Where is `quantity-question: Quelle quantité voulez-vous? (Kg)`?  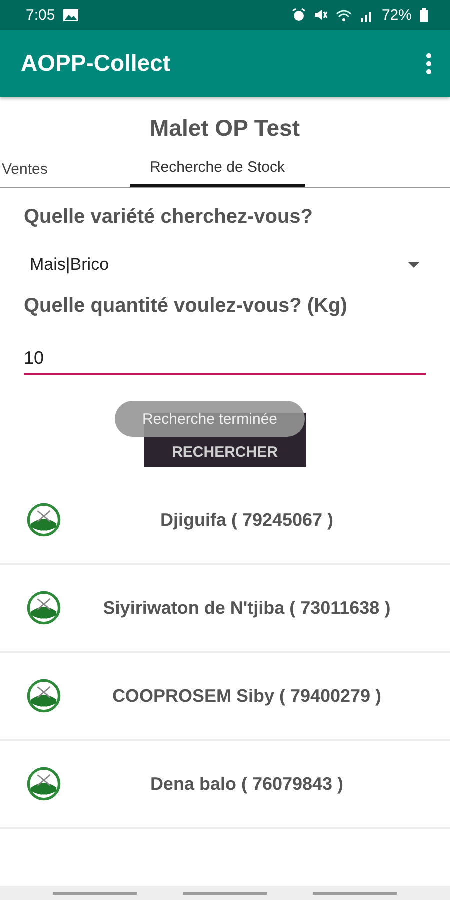 quantity-question: Quelle quantité voulez-vous? (Kg) is located at coordinates (186, 306).